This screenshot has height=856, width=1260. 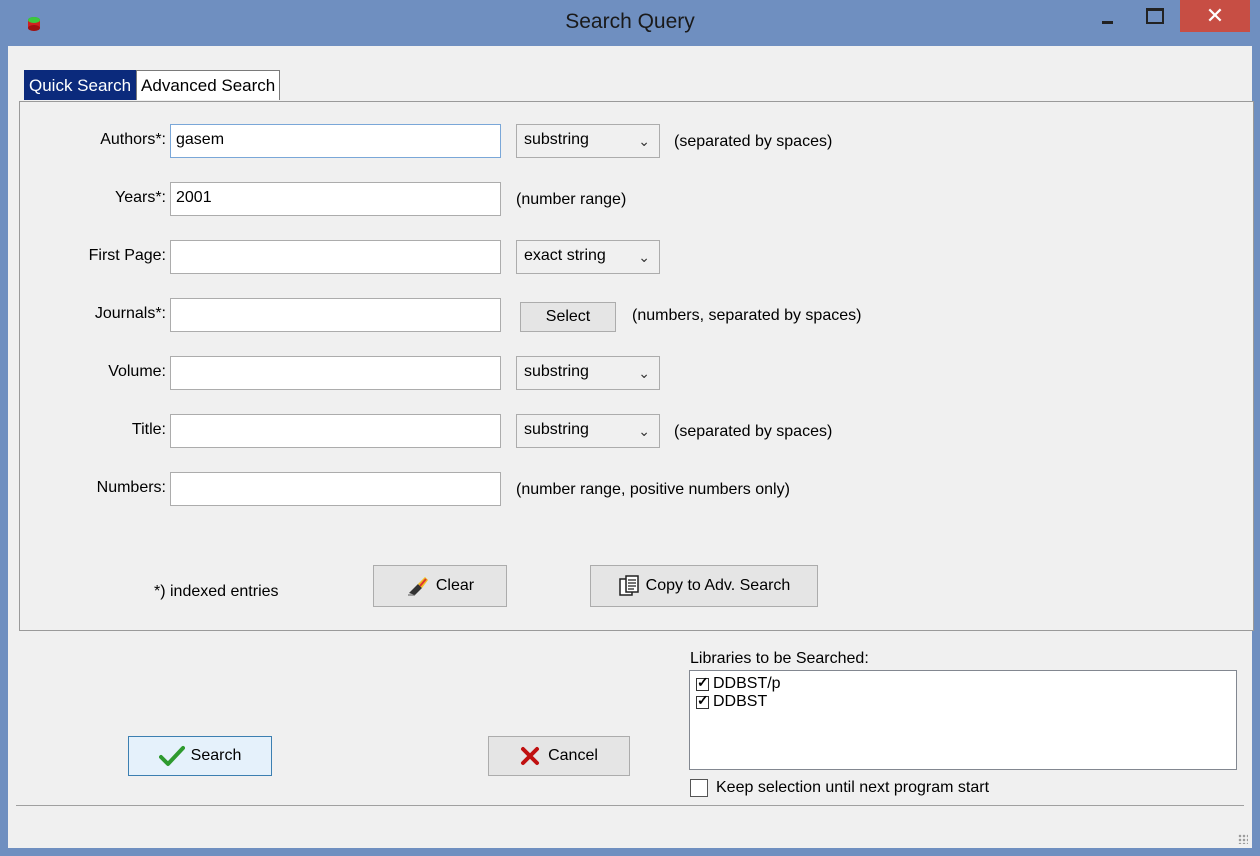 I want to click on tab-strip: Quick Search Advanced Search, so click(x=152, y=85).